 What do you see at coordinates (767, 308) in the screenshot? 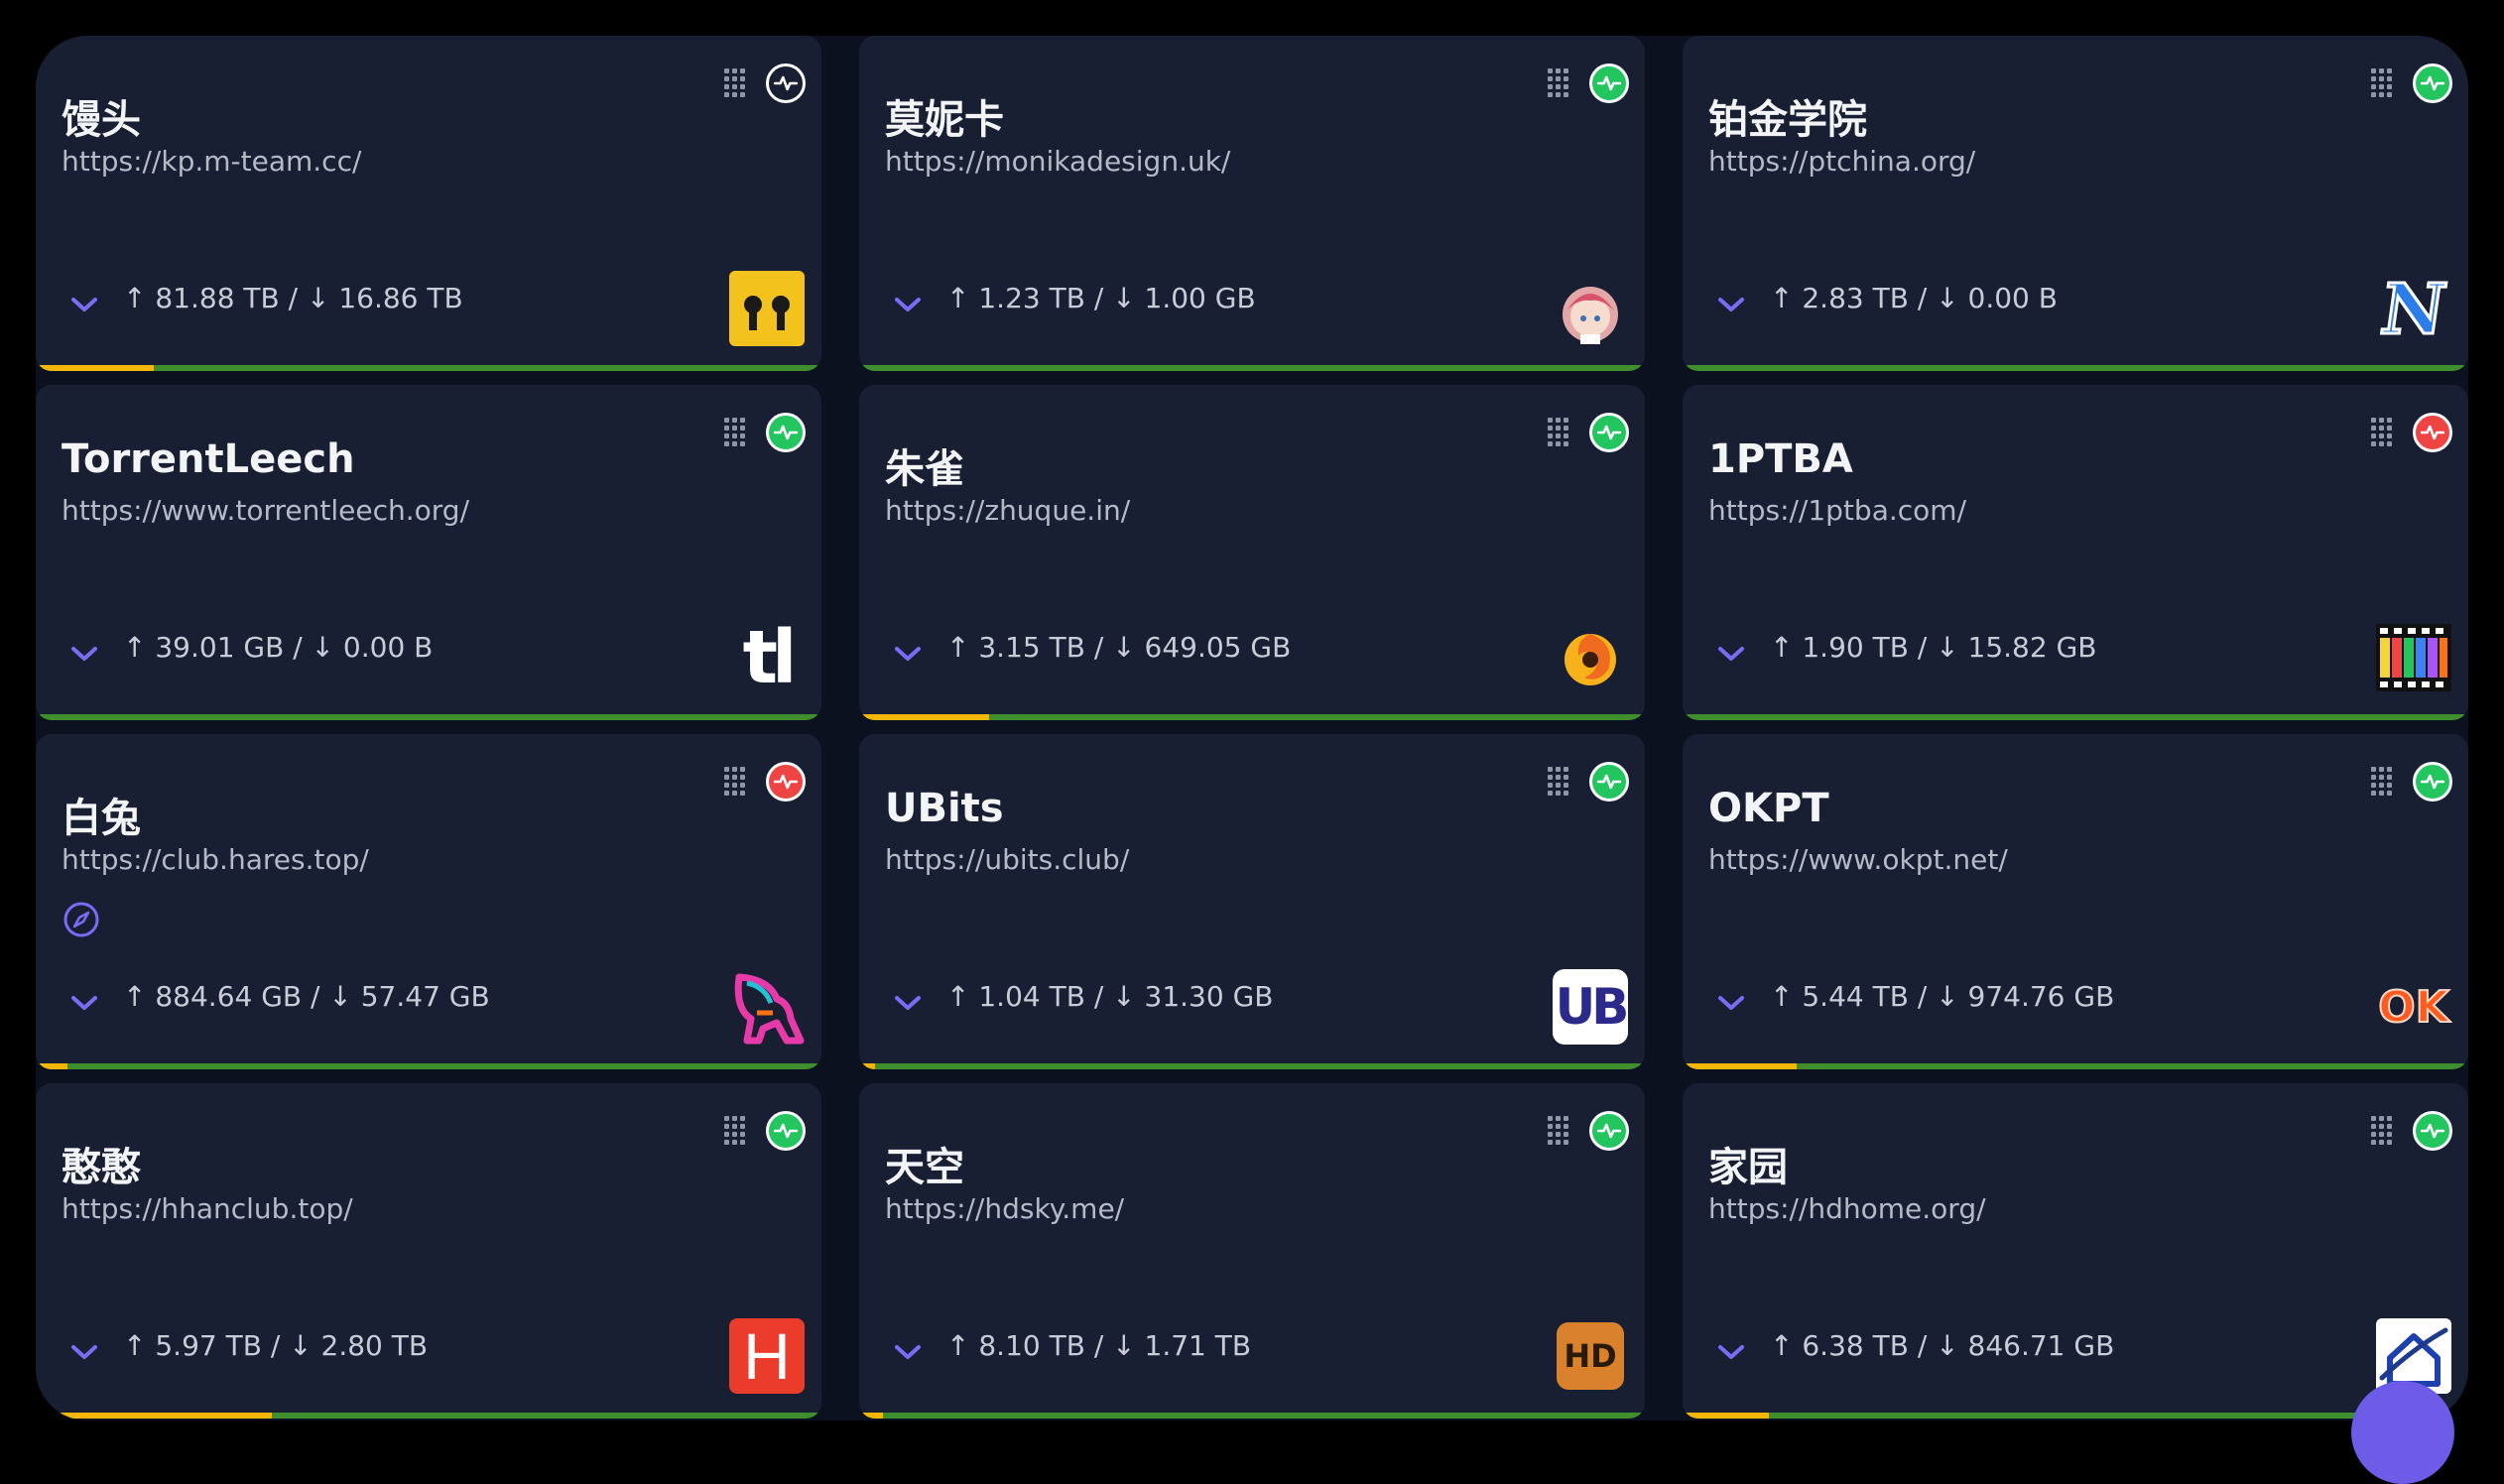
I see `mteam-logo` at bounding box center [767, 308].